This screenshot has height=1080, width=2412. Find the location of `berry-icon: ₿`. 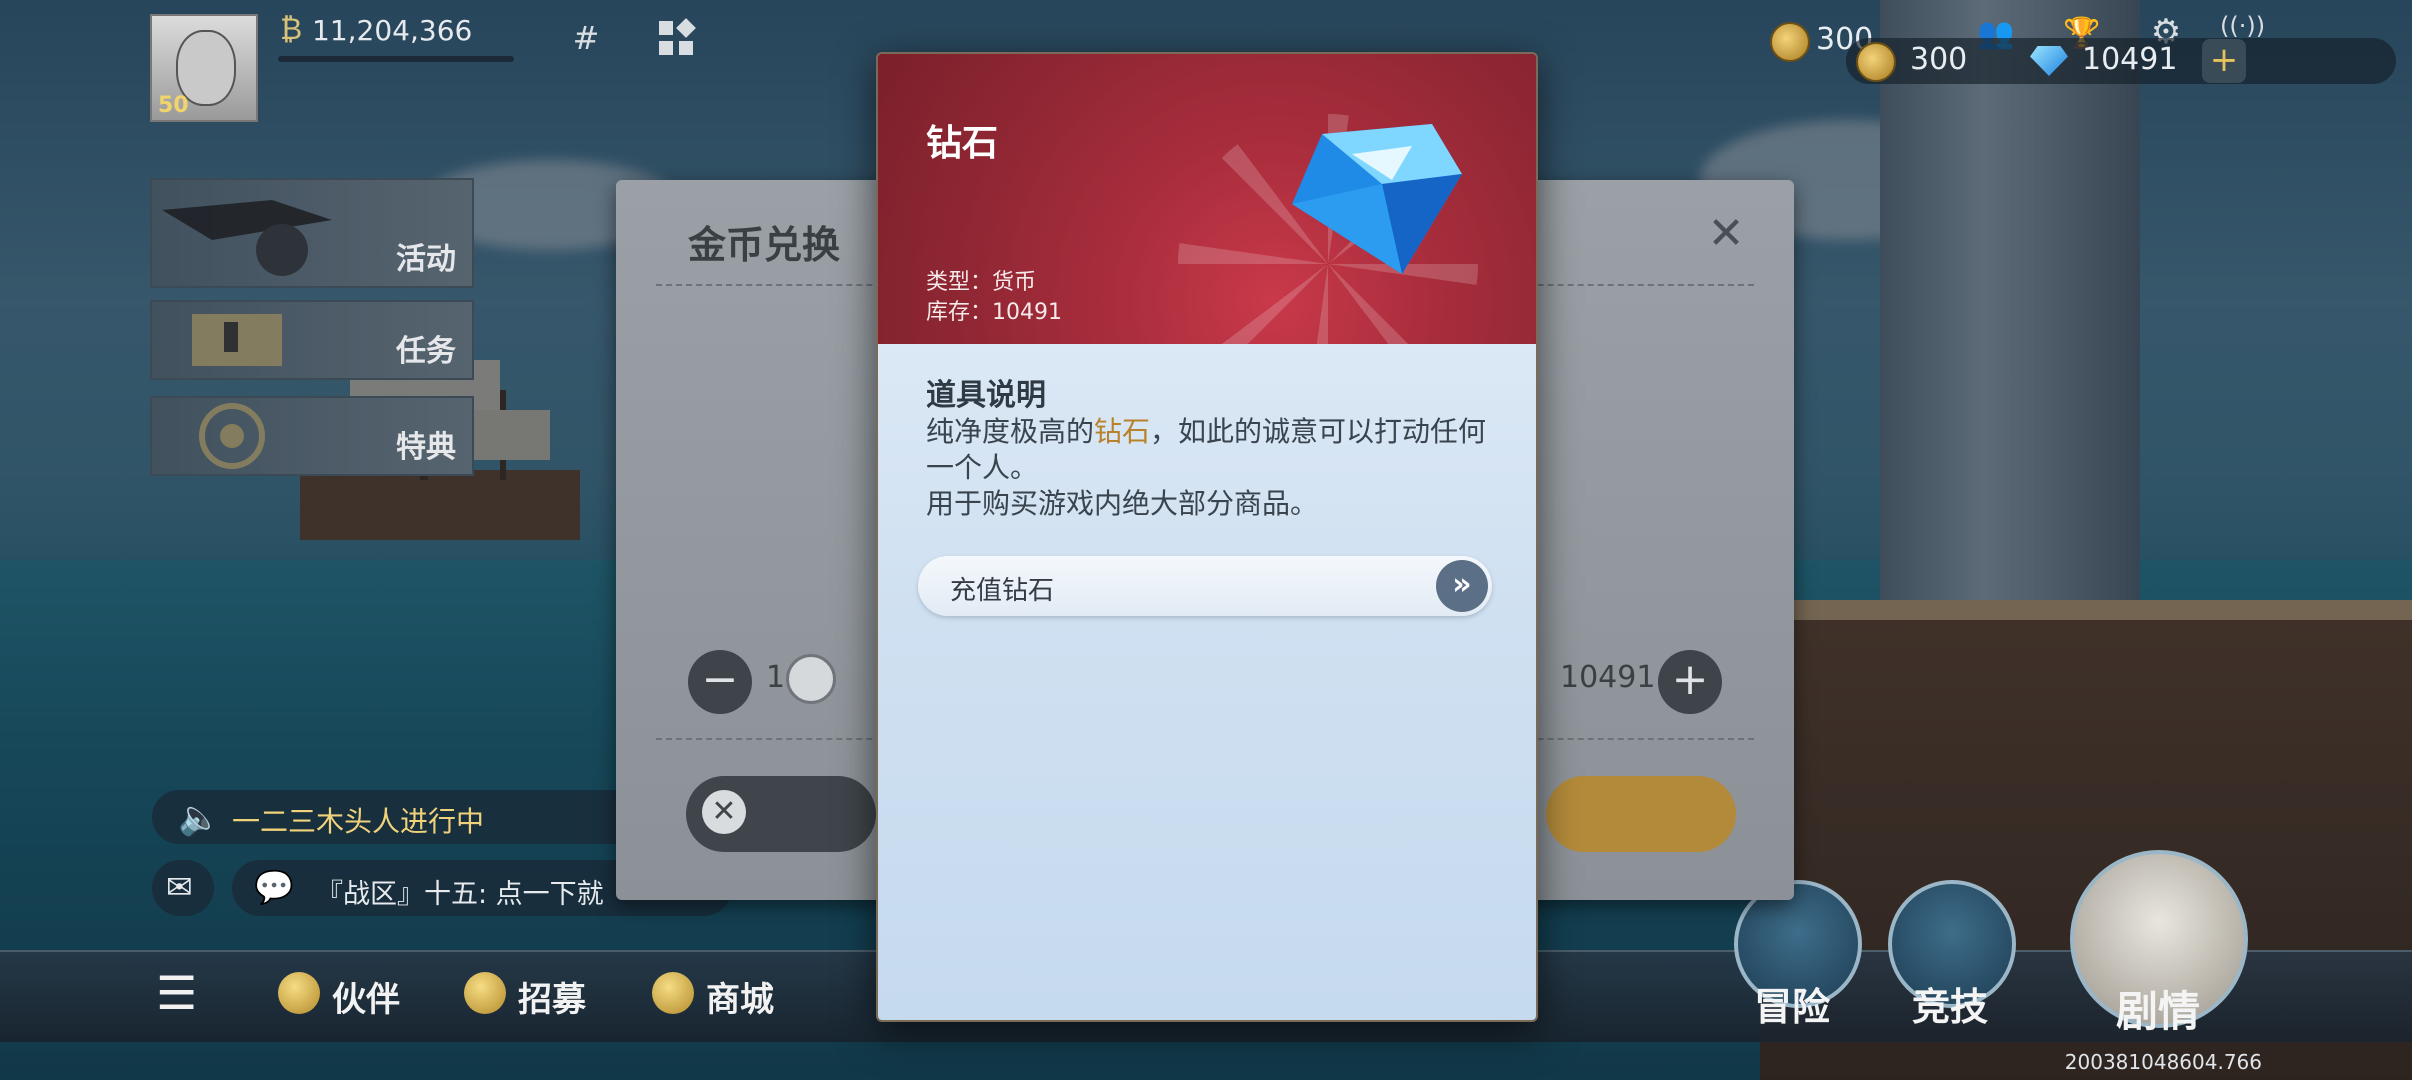

berry-icon: ₿ is located at coordinates (291, 29).